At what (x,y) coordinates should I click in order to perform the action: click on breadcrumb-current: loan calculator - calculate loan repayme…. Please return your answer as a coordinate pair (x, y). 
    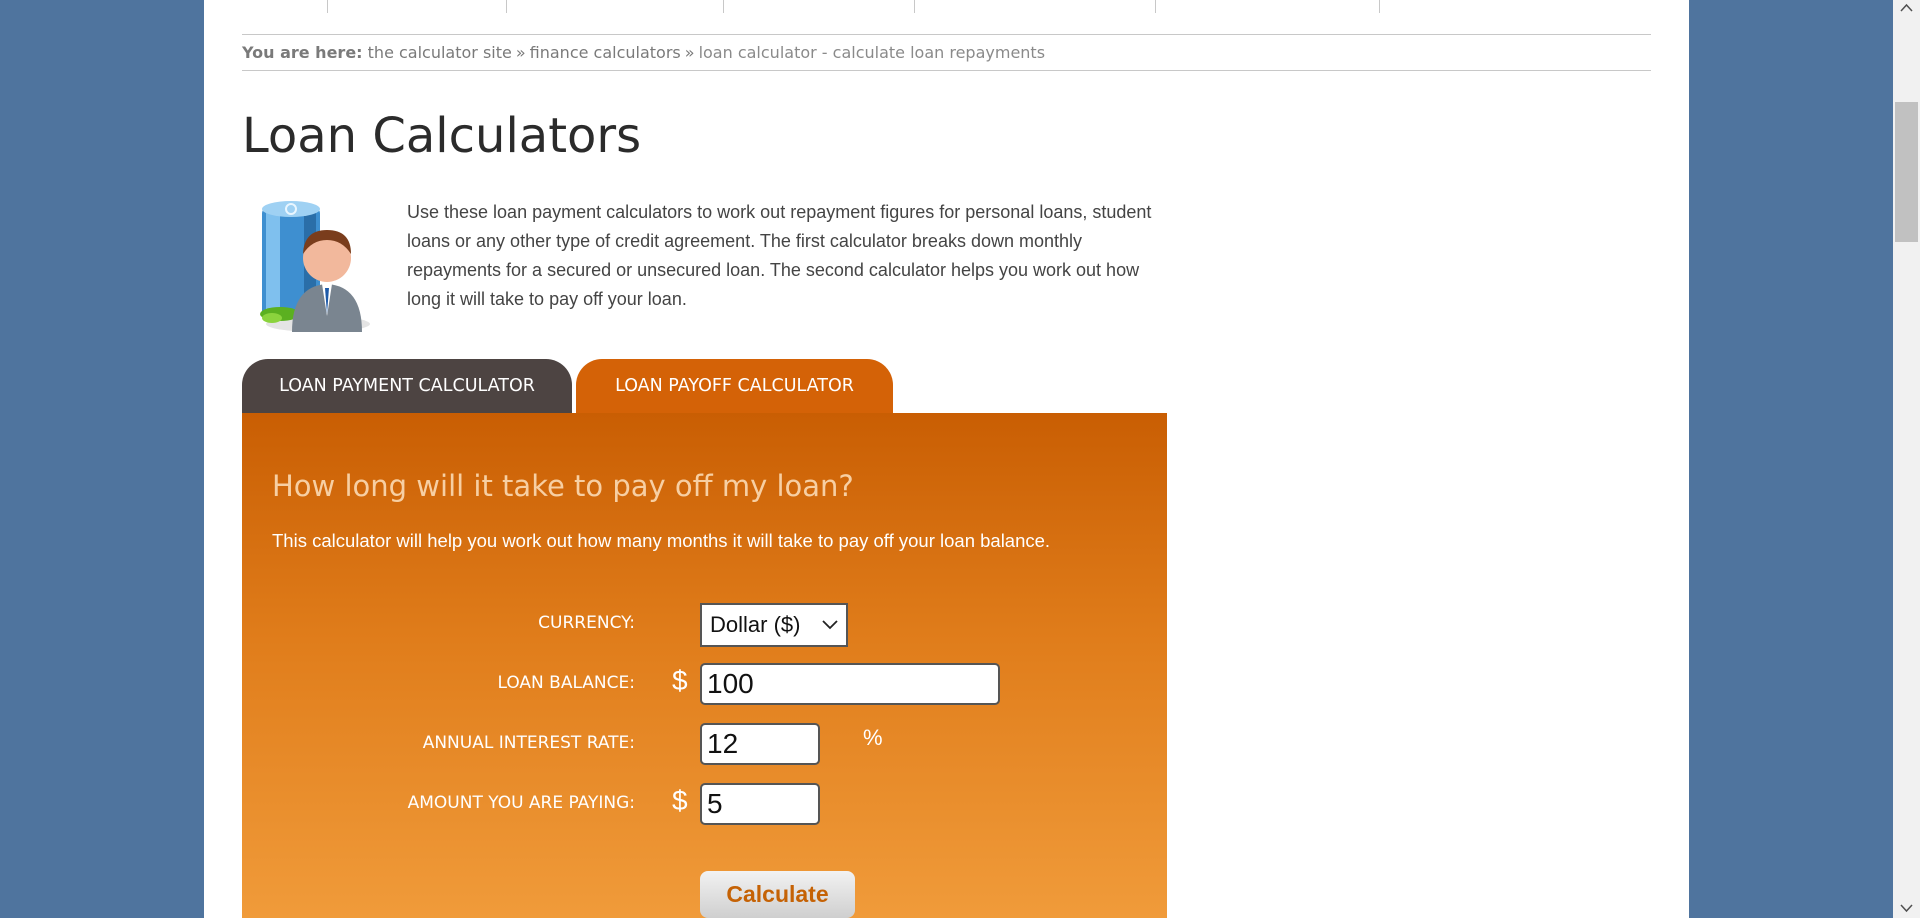
    Looking at the image, I should click on (872, 52).